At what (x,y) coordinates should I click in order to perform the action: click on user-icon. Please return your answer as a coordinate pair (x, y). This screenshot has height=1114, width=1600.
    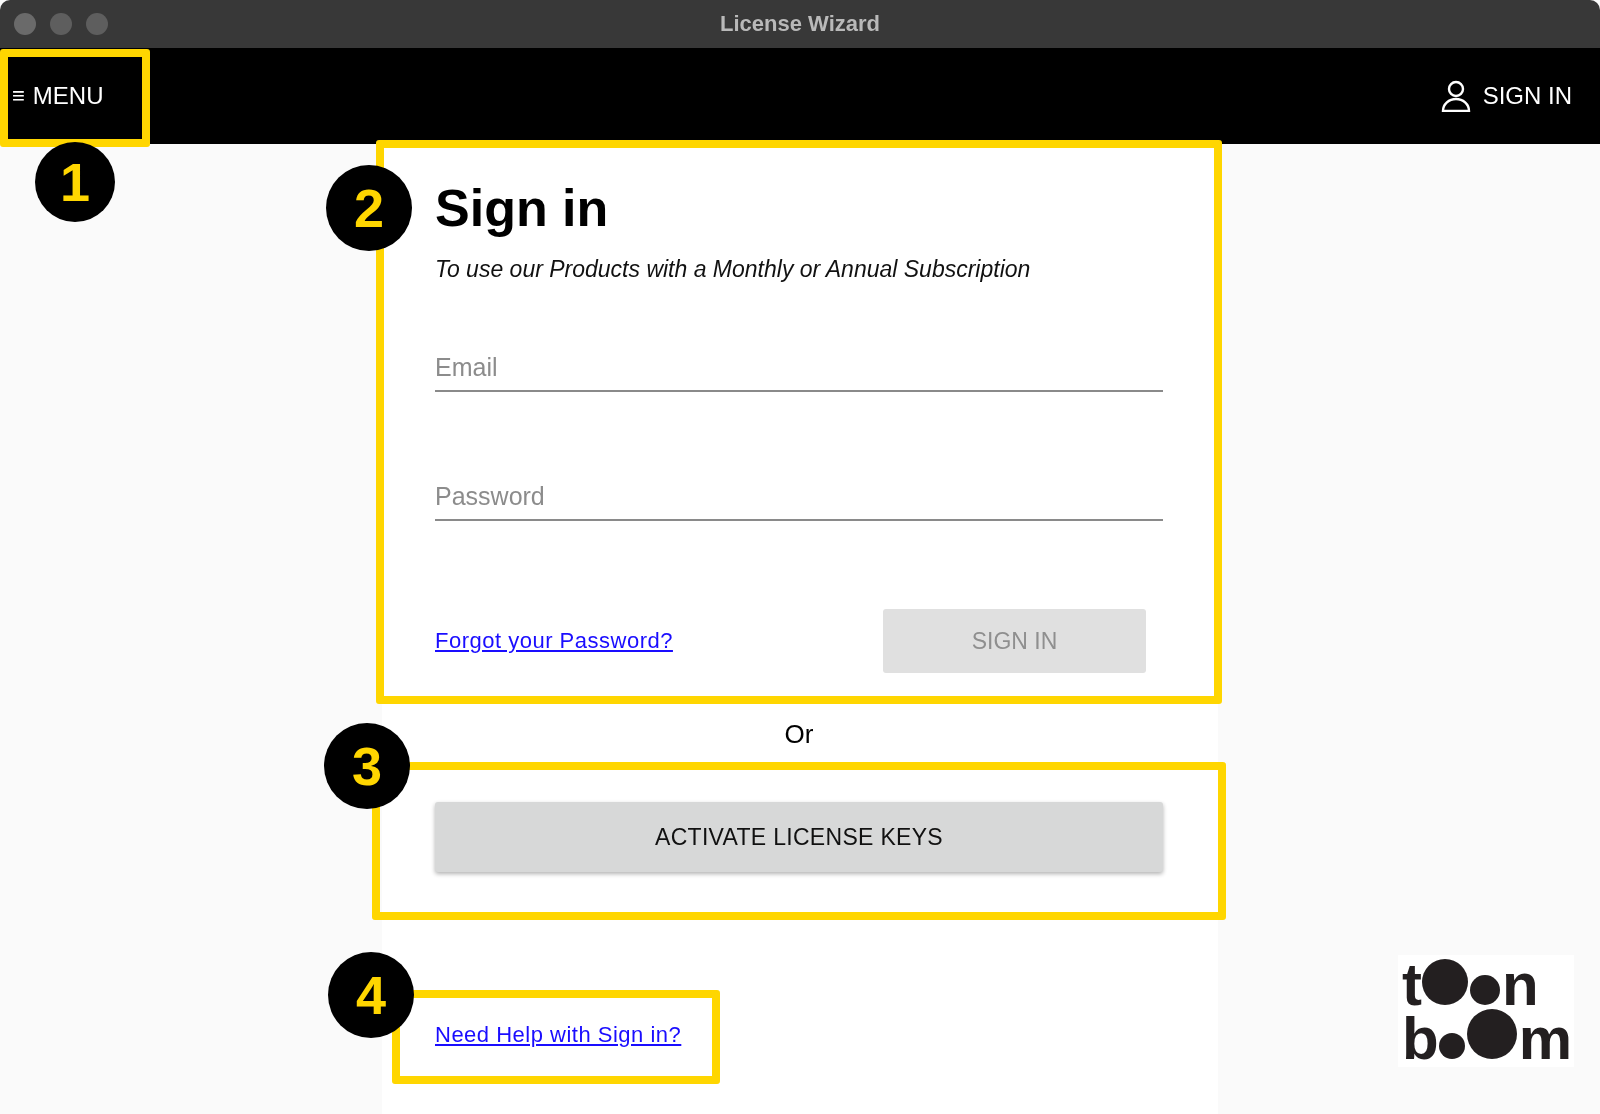
    Looking at the image, I should click on (1455, 96).